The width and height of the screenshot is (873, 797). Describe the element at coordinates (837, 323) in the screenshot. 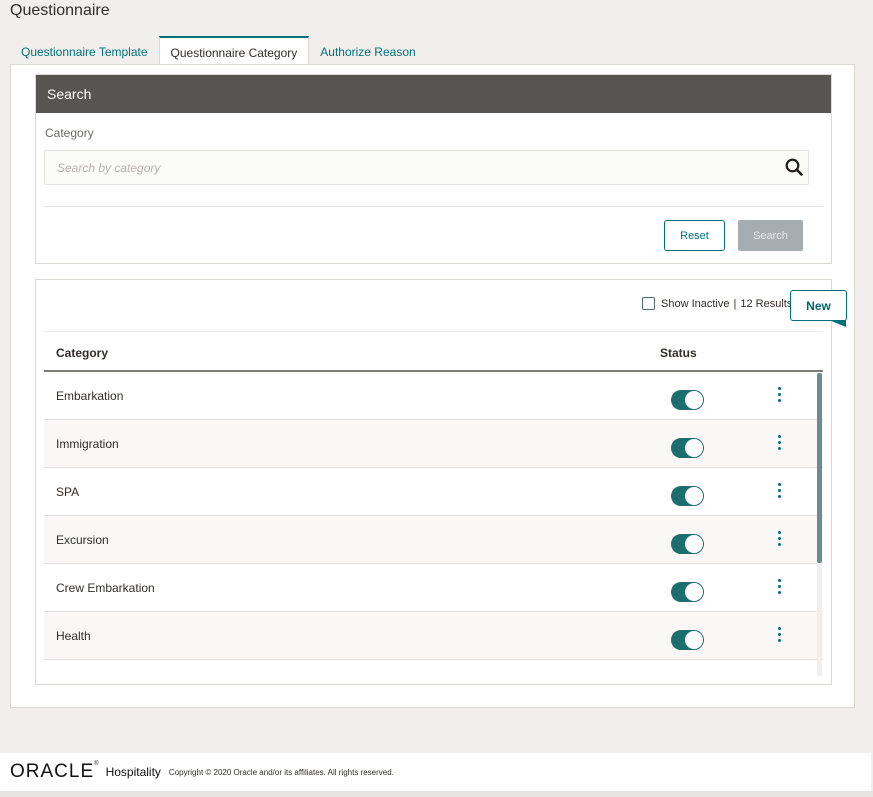

I see `new-button-notch` at that location.